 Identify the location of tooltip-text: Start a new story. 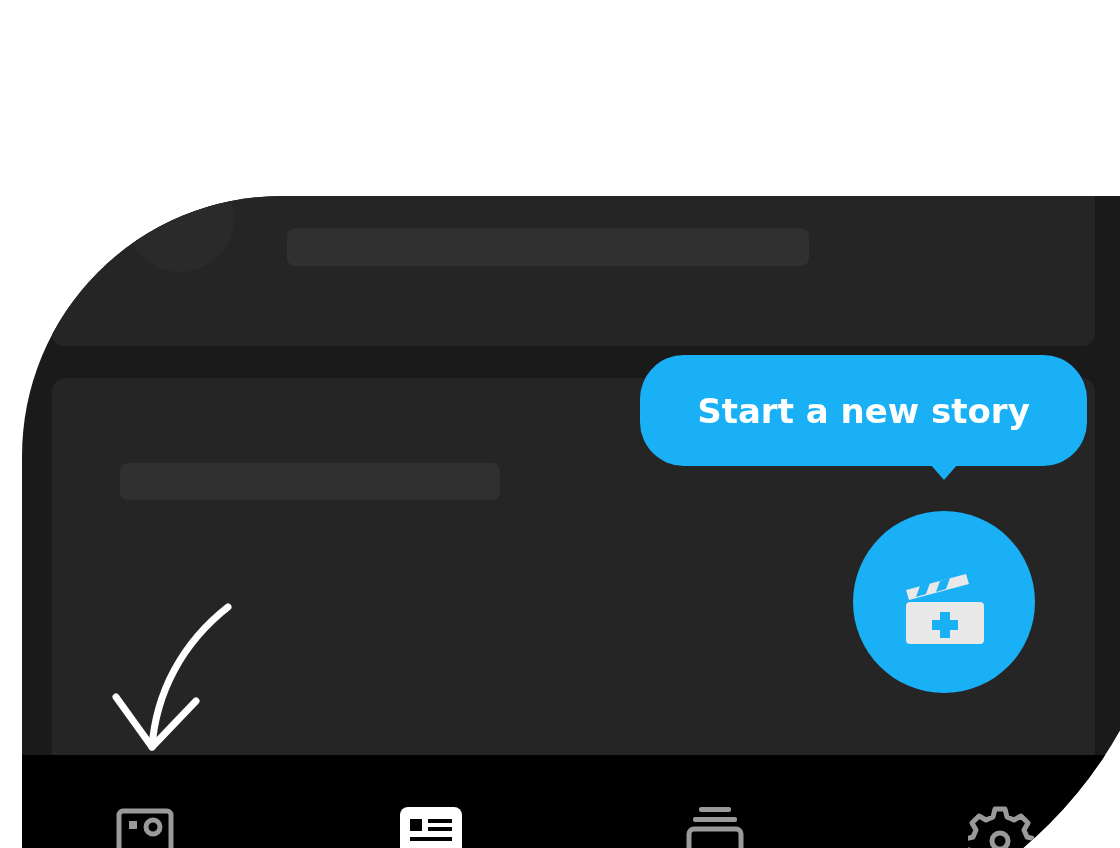
(863, 410).